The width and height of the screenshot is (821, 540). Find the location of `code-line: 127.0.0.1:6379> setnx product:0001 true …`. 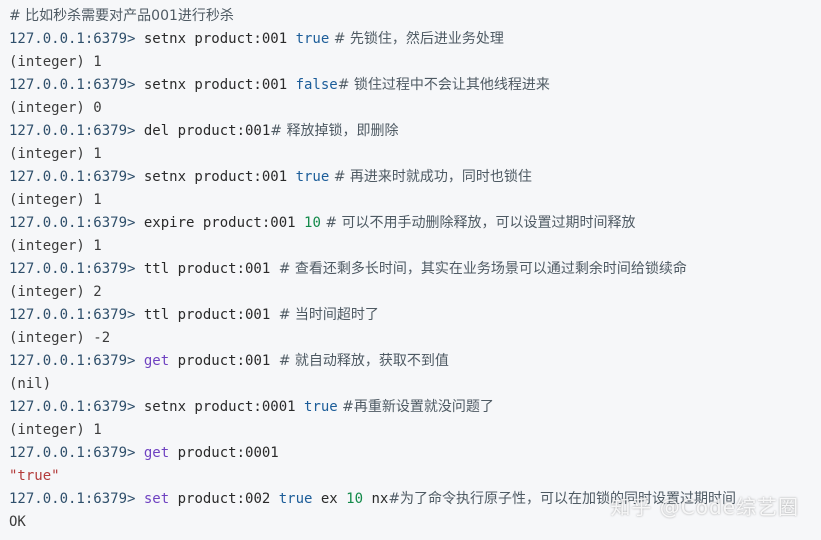

code-line: 127.0.0.1:6379> setnx product:0001 true … is located at coordinates (415, 407).